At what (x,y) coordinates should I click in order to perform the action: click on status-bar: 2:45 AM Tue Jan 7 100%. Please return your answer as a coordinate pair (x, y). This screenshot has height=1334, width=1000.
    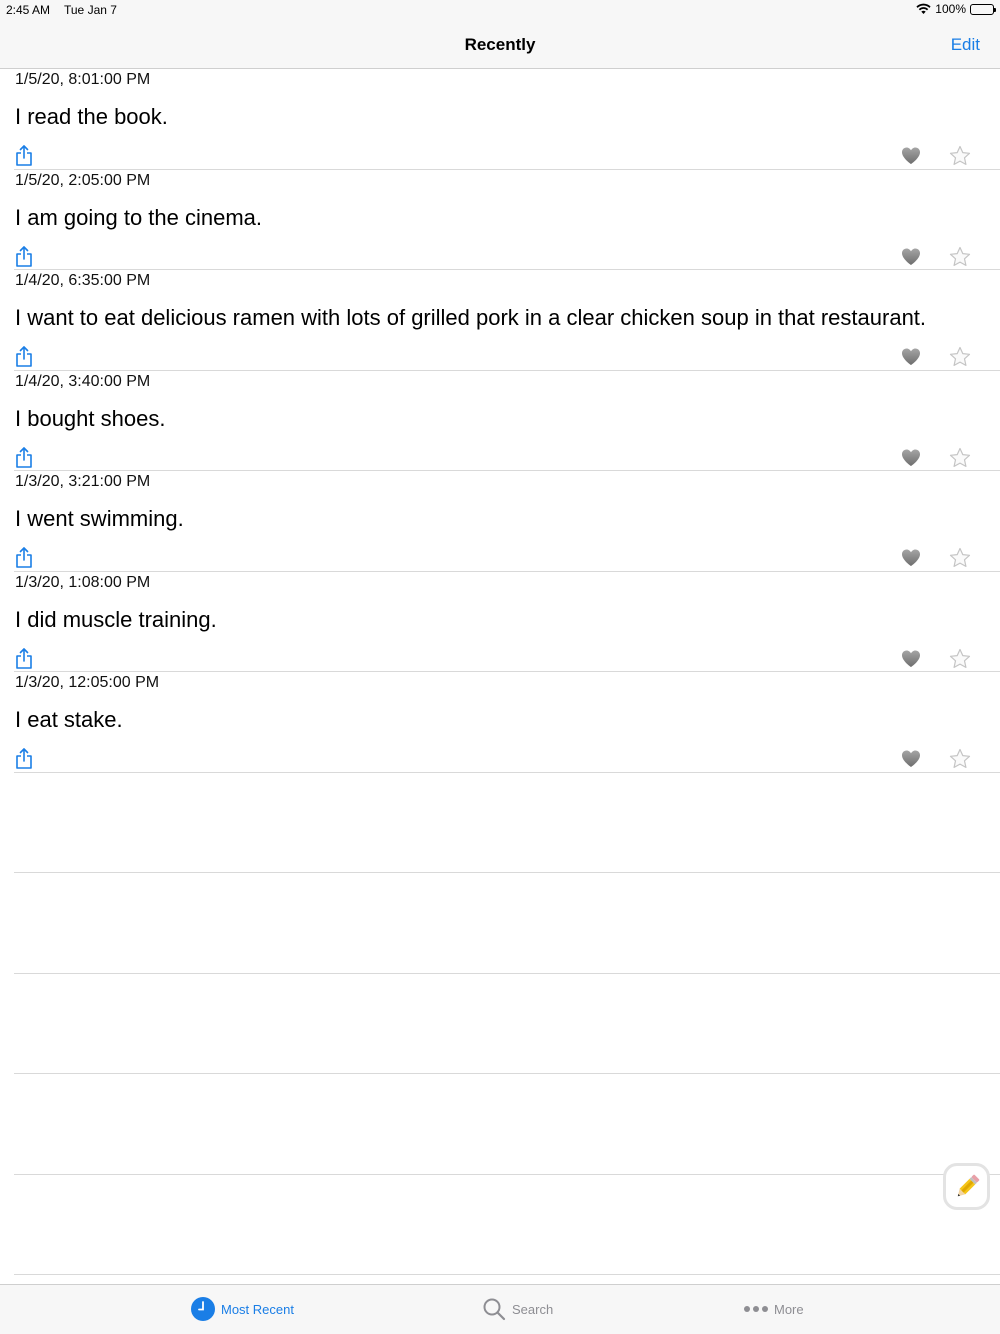
    Looking at the image, I should click on (500, 10).